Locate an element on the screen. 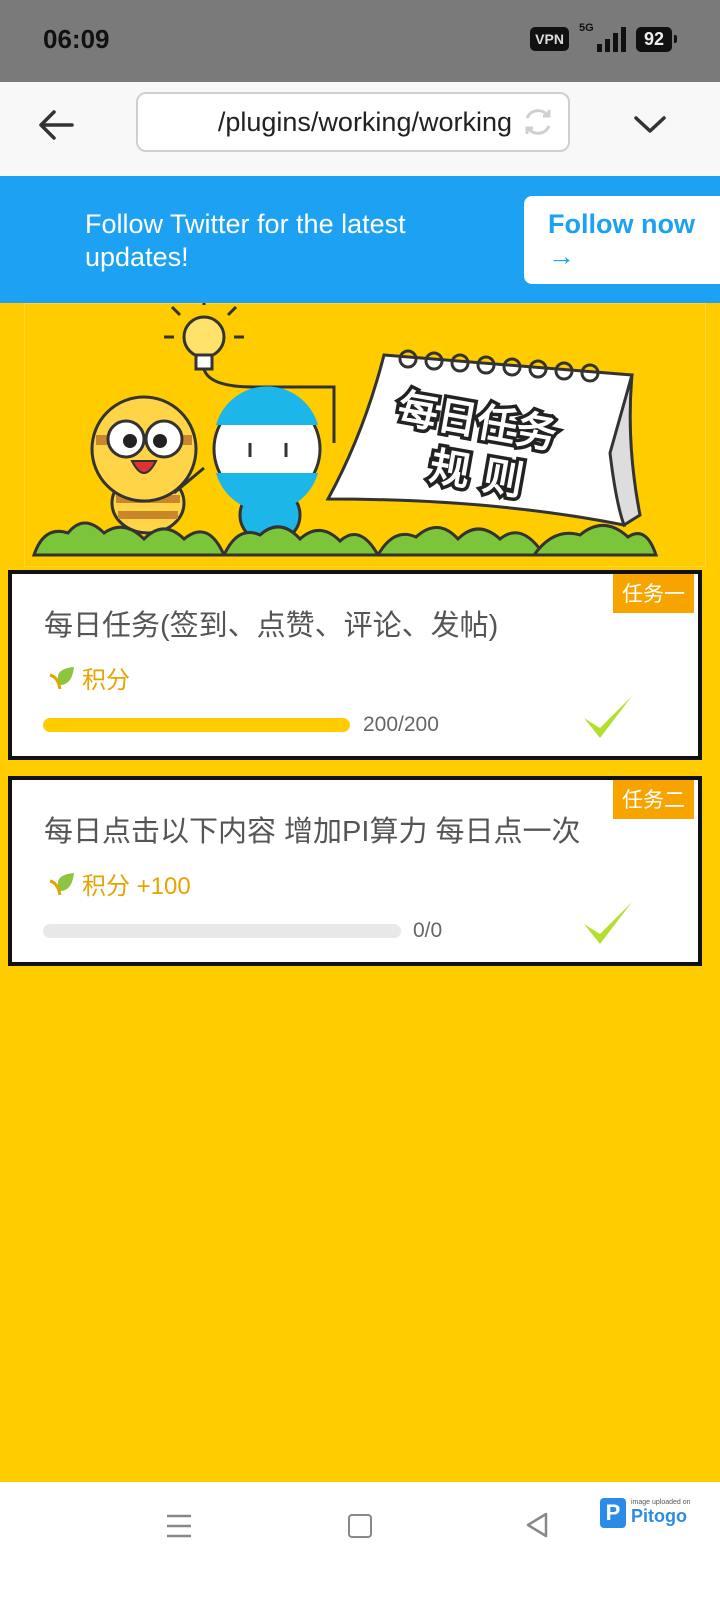 Image resolution: width=720 pixels, height=1604 pixels. pitogo-logo-icon: P is located at coordinates (613, 1513).